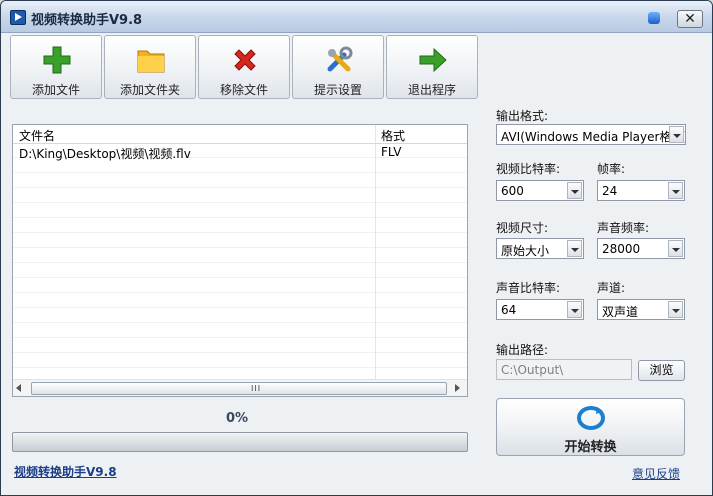 Image resolution: width=713 pixels, height=496 pixels. I want to click on tools-icon, so click(340, 59).